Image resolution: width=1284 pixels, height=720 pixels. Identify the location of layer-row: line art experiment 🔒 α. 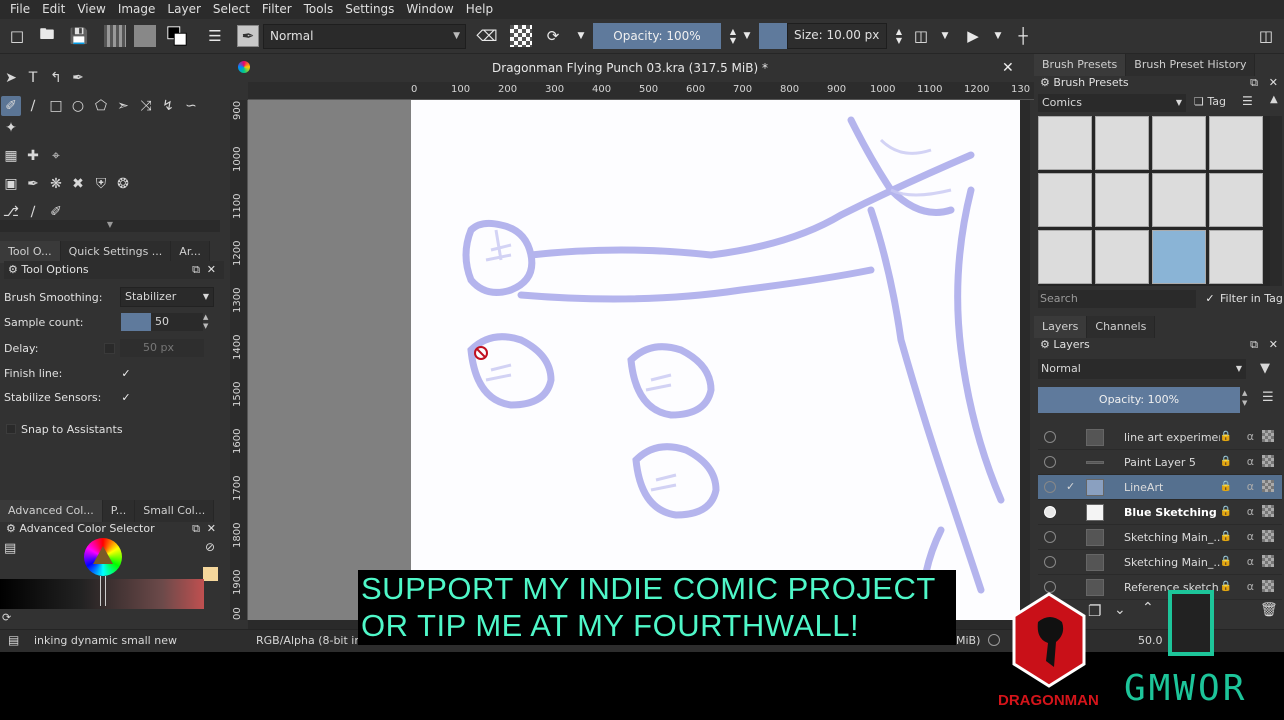
(1160, 437).